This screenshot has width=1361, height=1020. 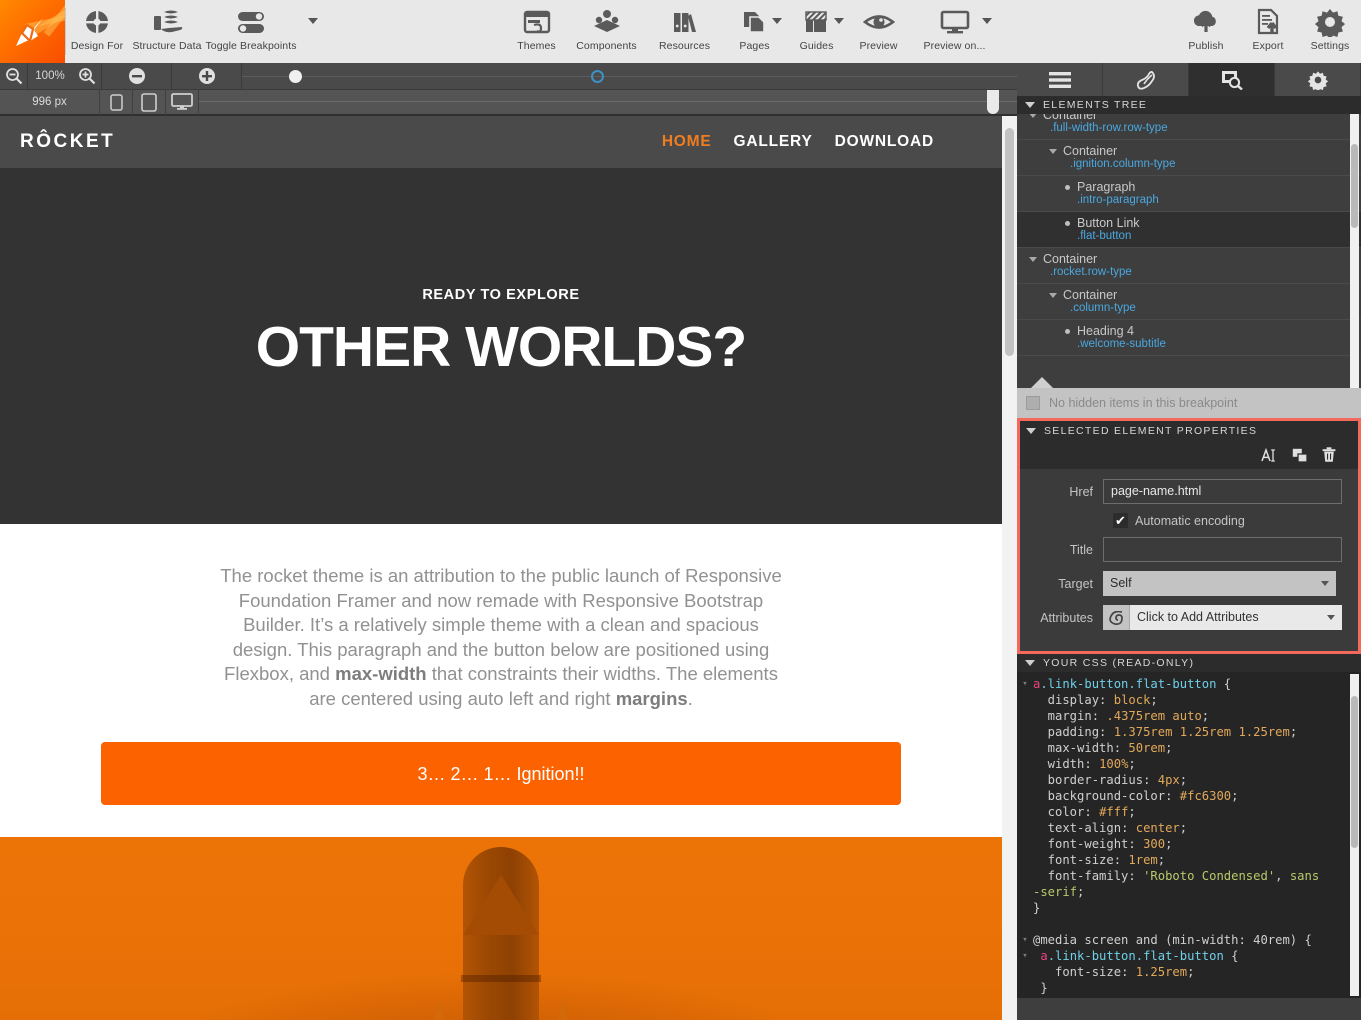 What do you see at coordinates (50, 76) in the screenshot?
I see `zoom-level: 100%` at bounding box center [50, 76].